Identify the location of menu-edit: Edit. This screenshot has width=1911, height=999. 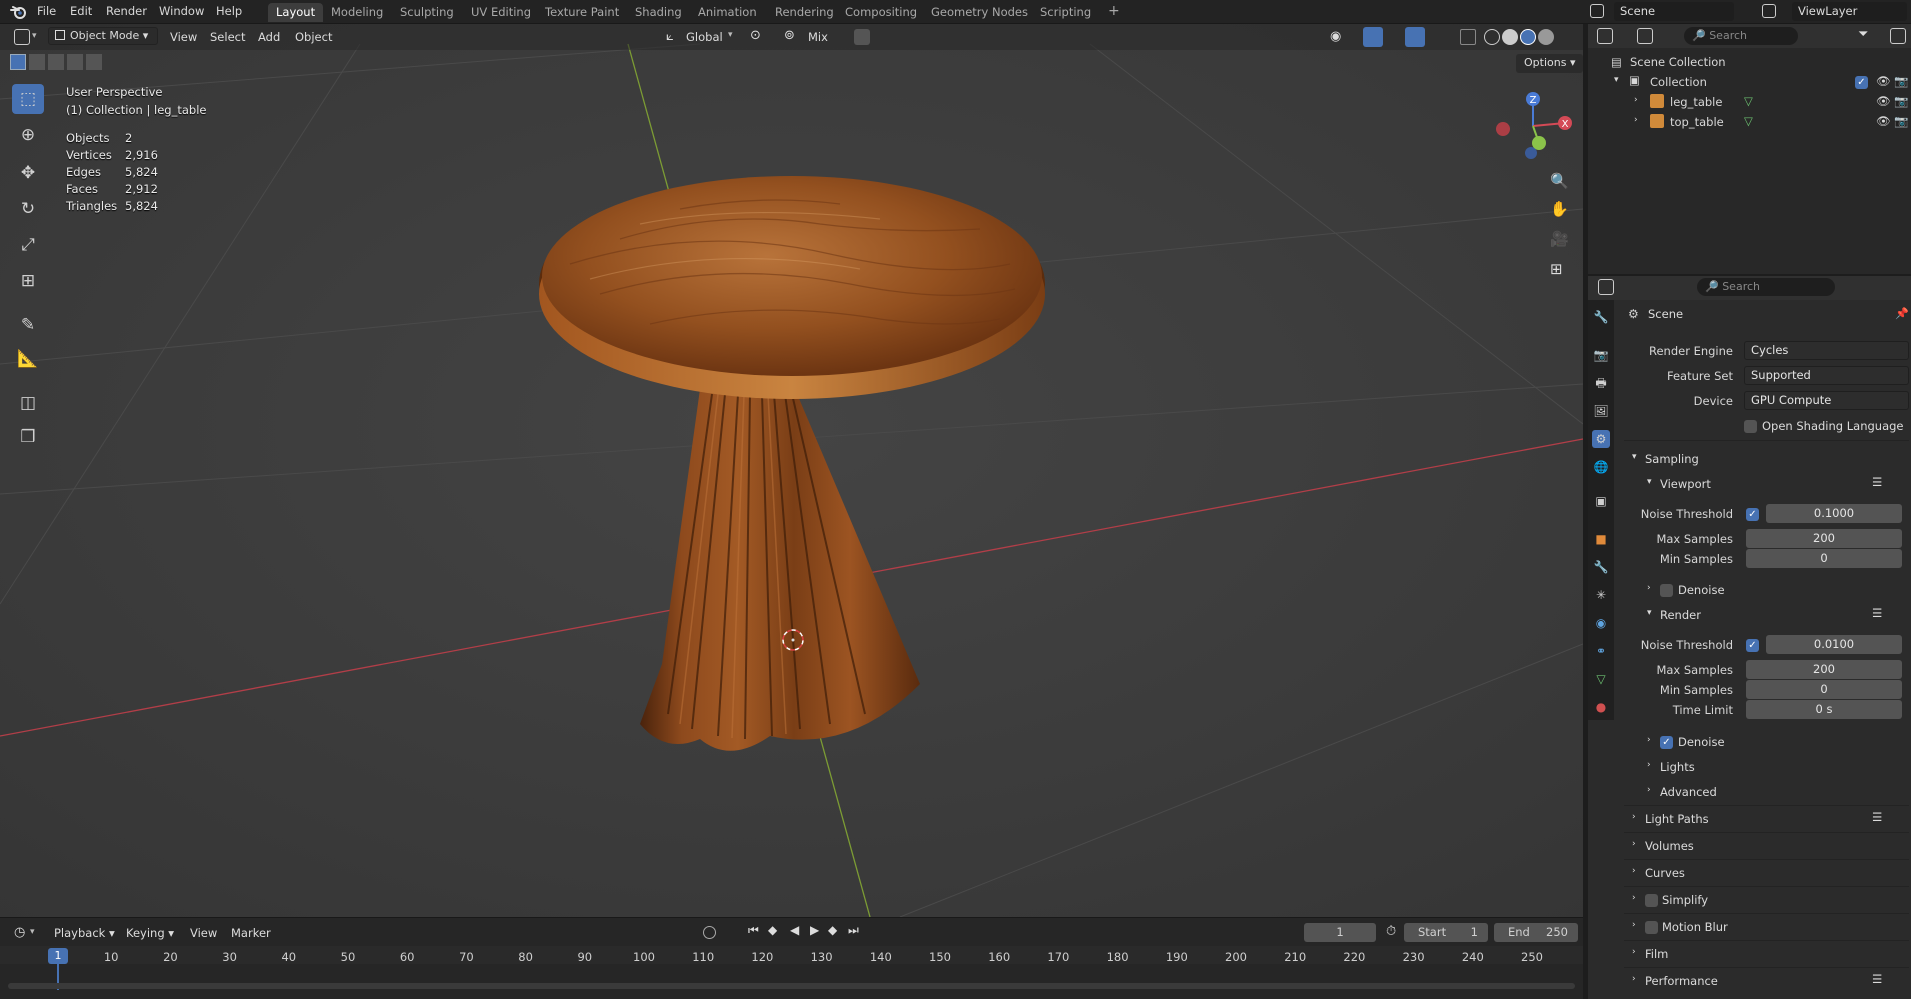
(81, 11).